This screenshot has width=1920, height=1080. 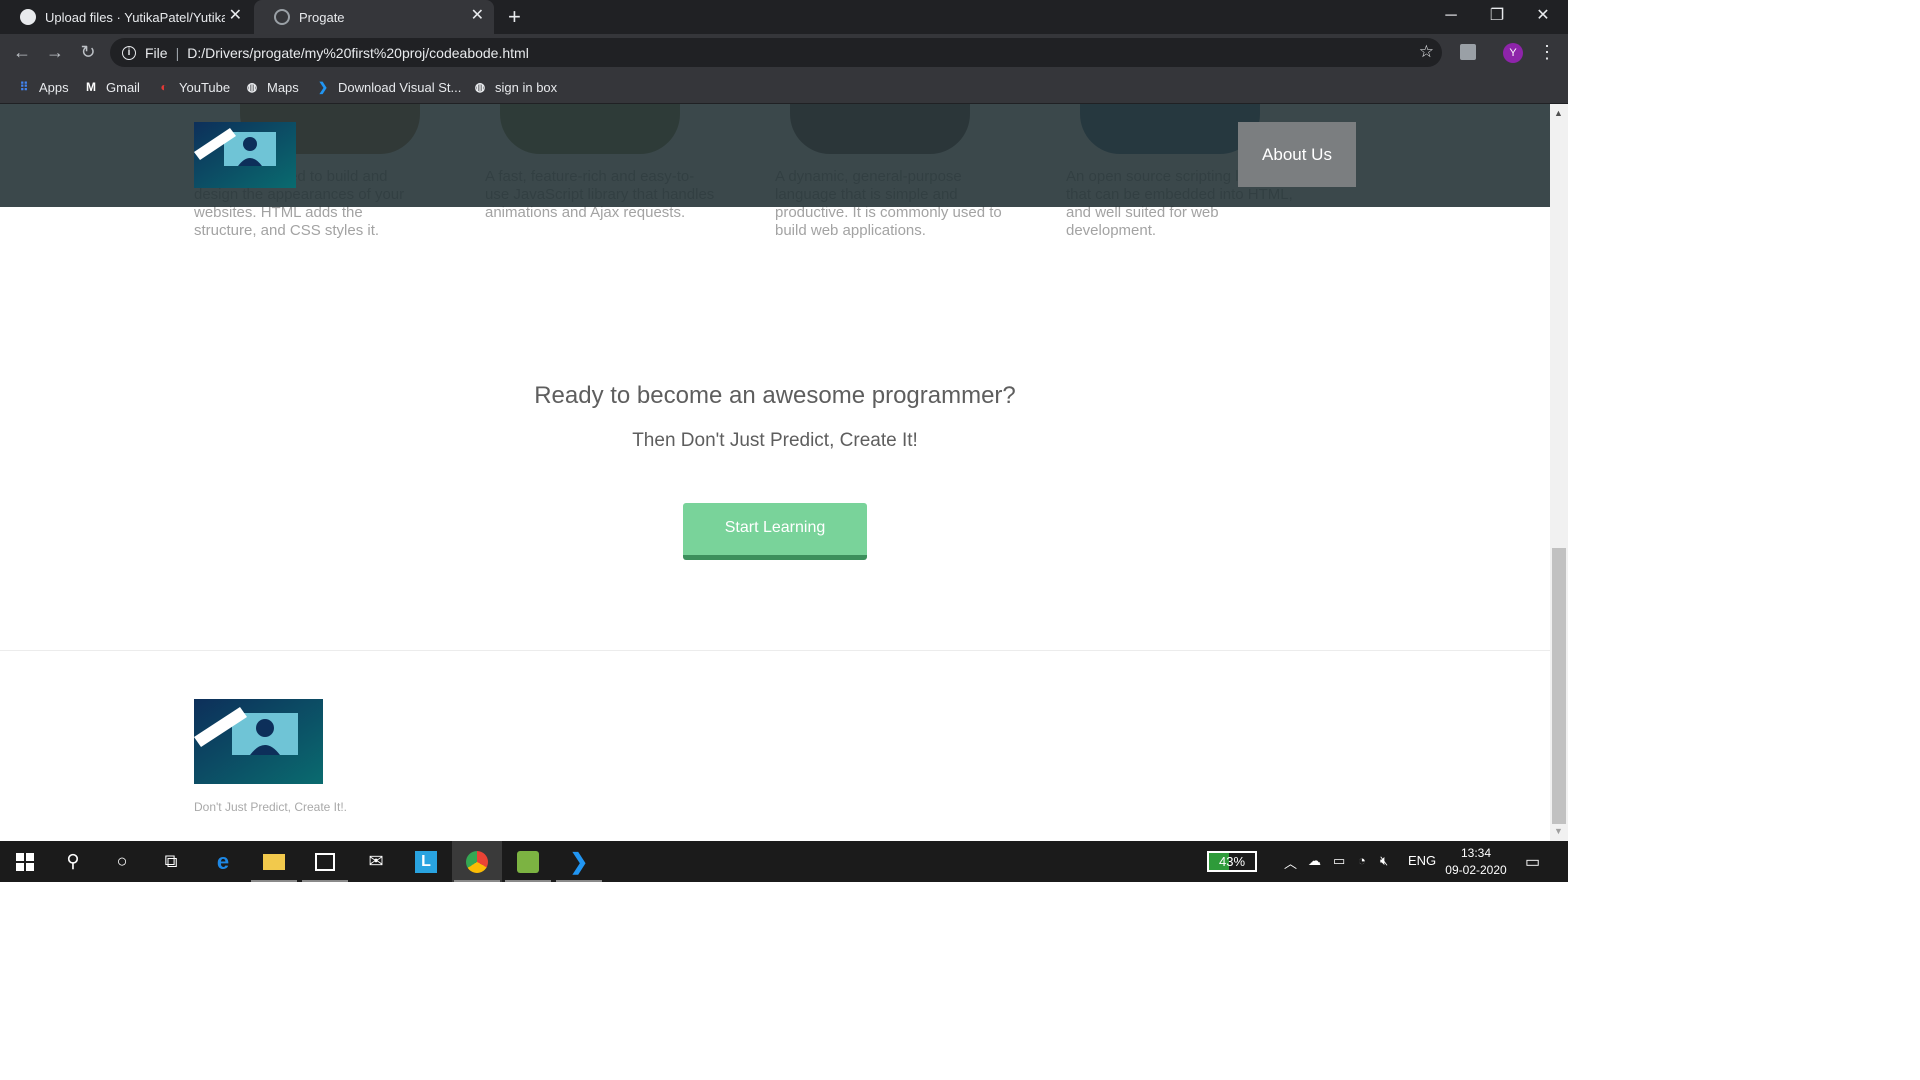 I want to click on youtube-icon: ◐, so click(x=164, y=87).